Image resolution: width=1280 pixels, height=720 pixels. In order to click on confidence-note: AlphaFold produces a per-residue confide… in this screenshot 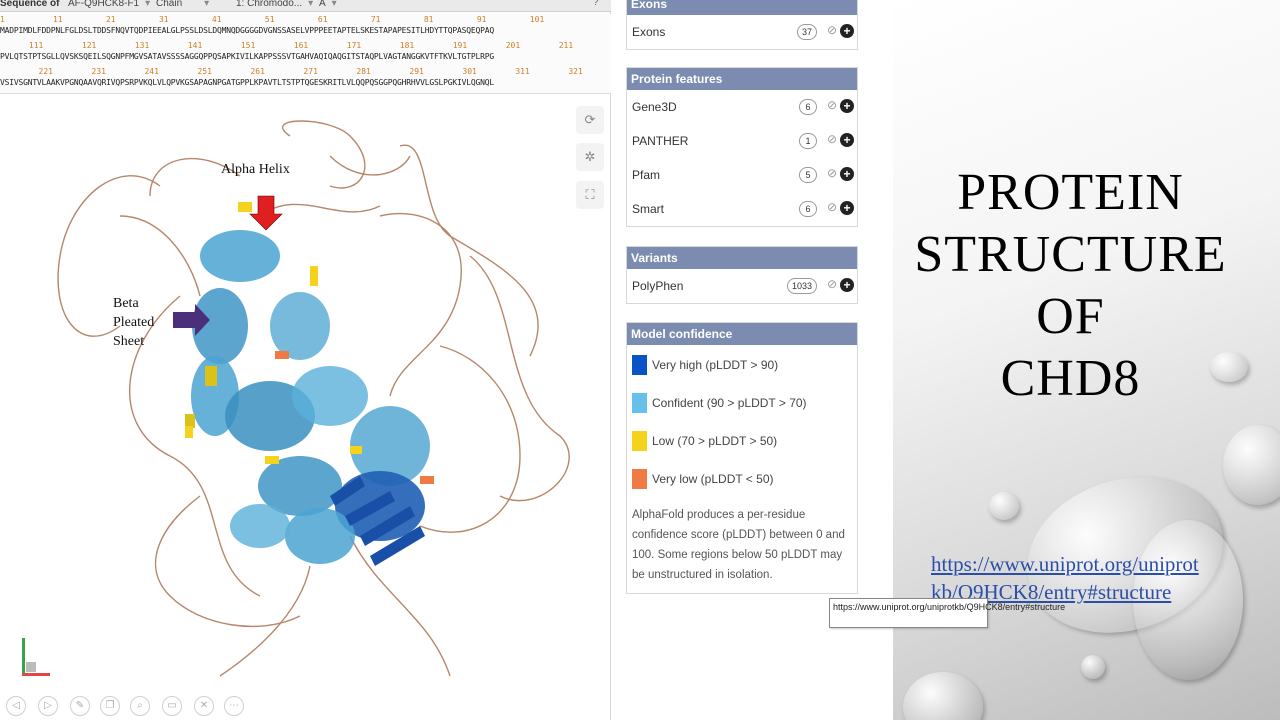, I will do `click(738, 545)`.